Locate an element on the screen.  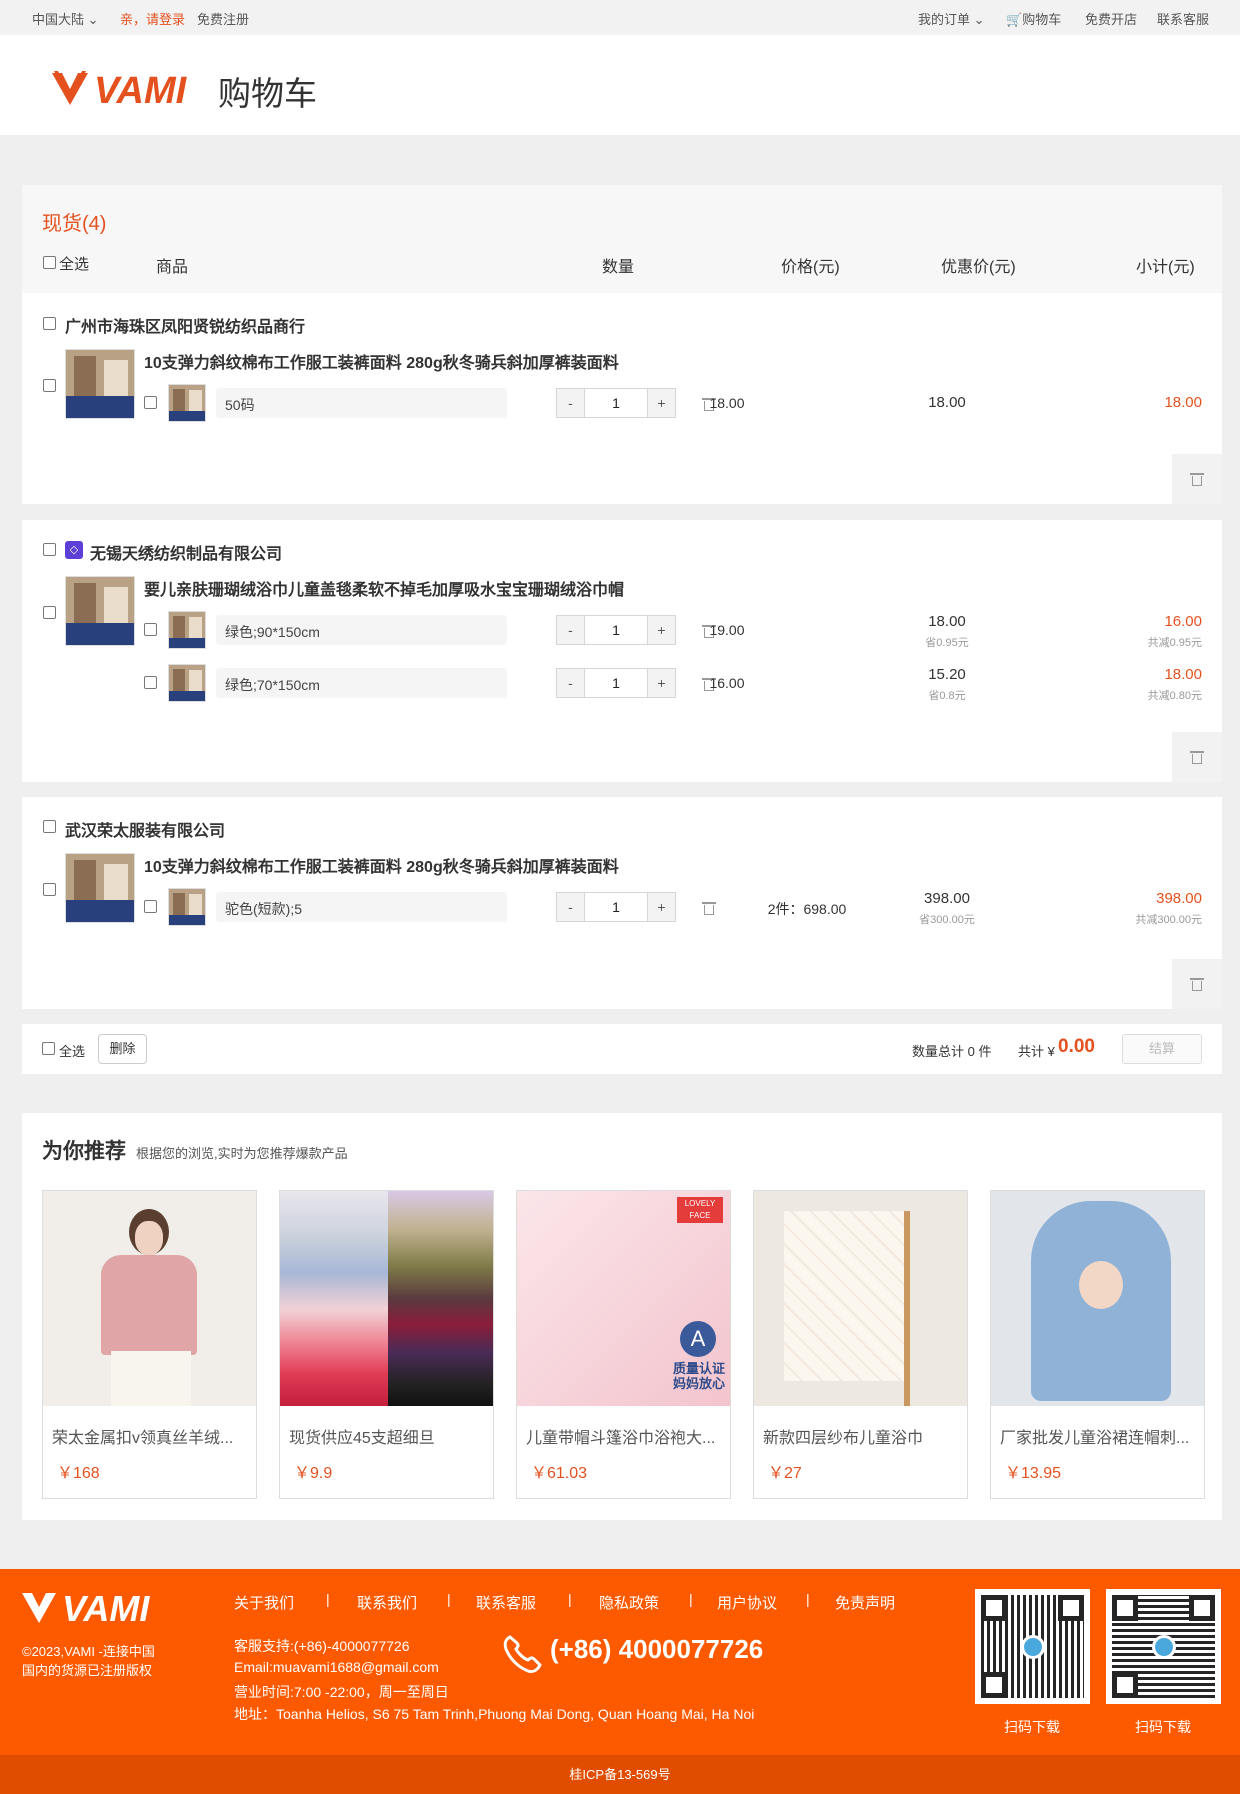
recommend-card: 荣太金属扣v领真丝羊绒... ￥168 is located at coordinates (149, 1344).